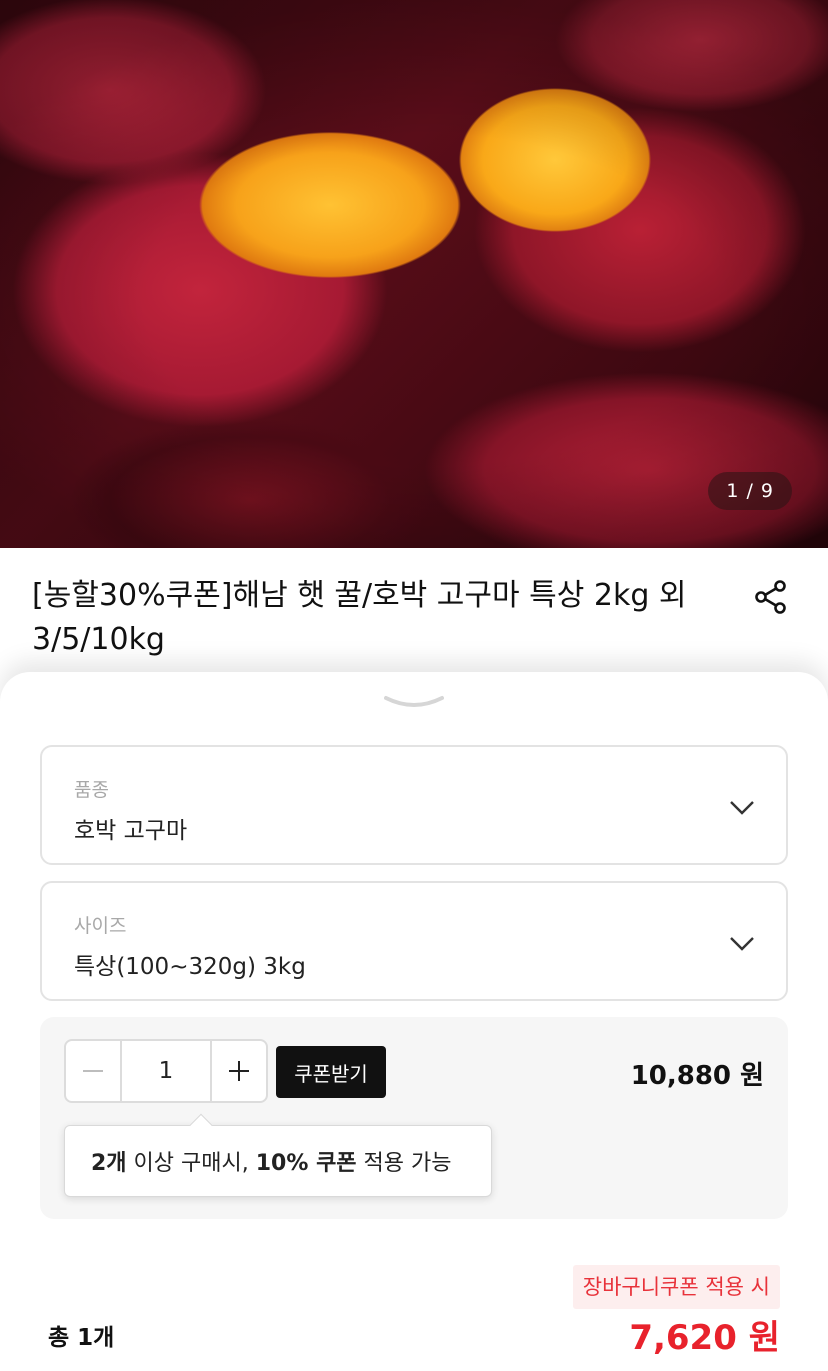  Describe the element at coordinates (190, 967) in the screenshot. I see `size-select-value: 특상(100~320g) 3kg` at that location.